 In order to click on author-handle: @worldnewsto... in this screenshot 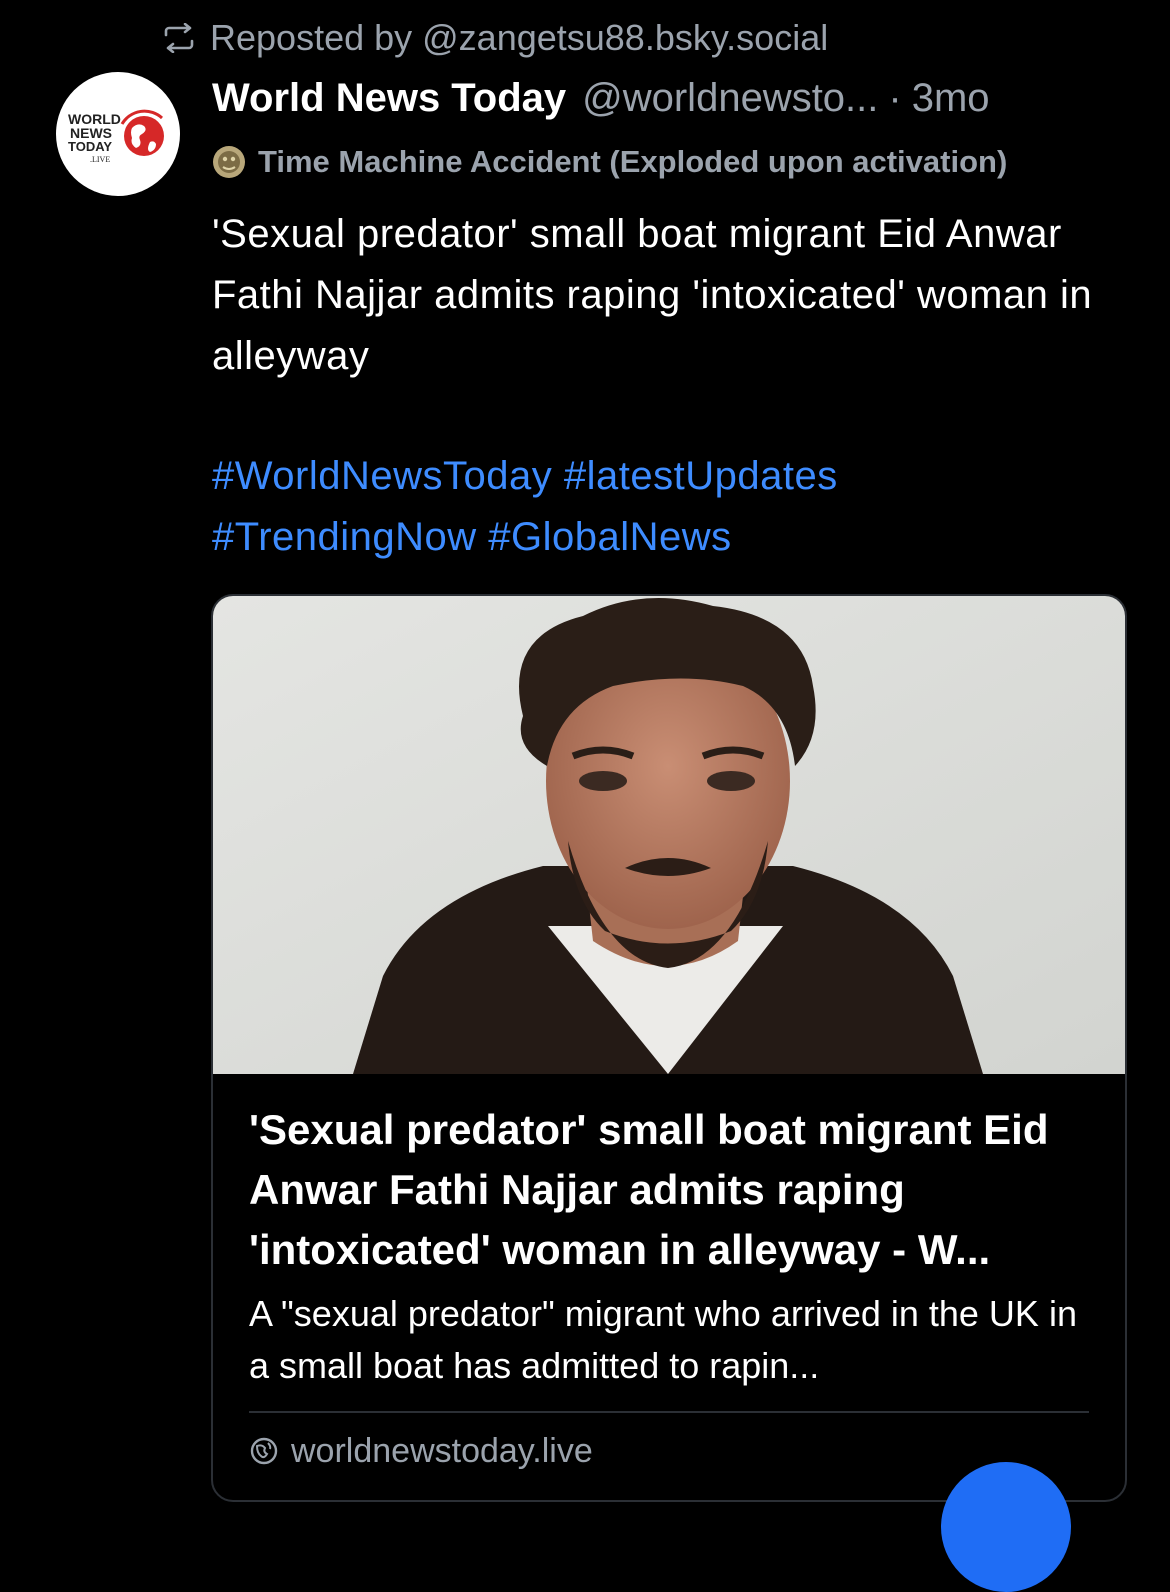, I will do `click(730, 98)`.